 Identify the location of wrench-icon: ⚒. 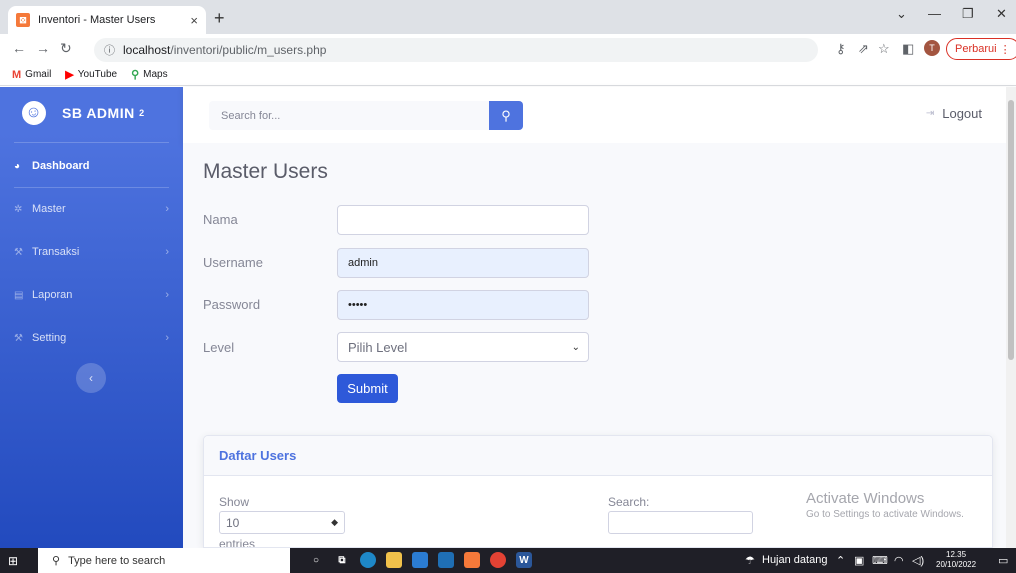
(18, 252).